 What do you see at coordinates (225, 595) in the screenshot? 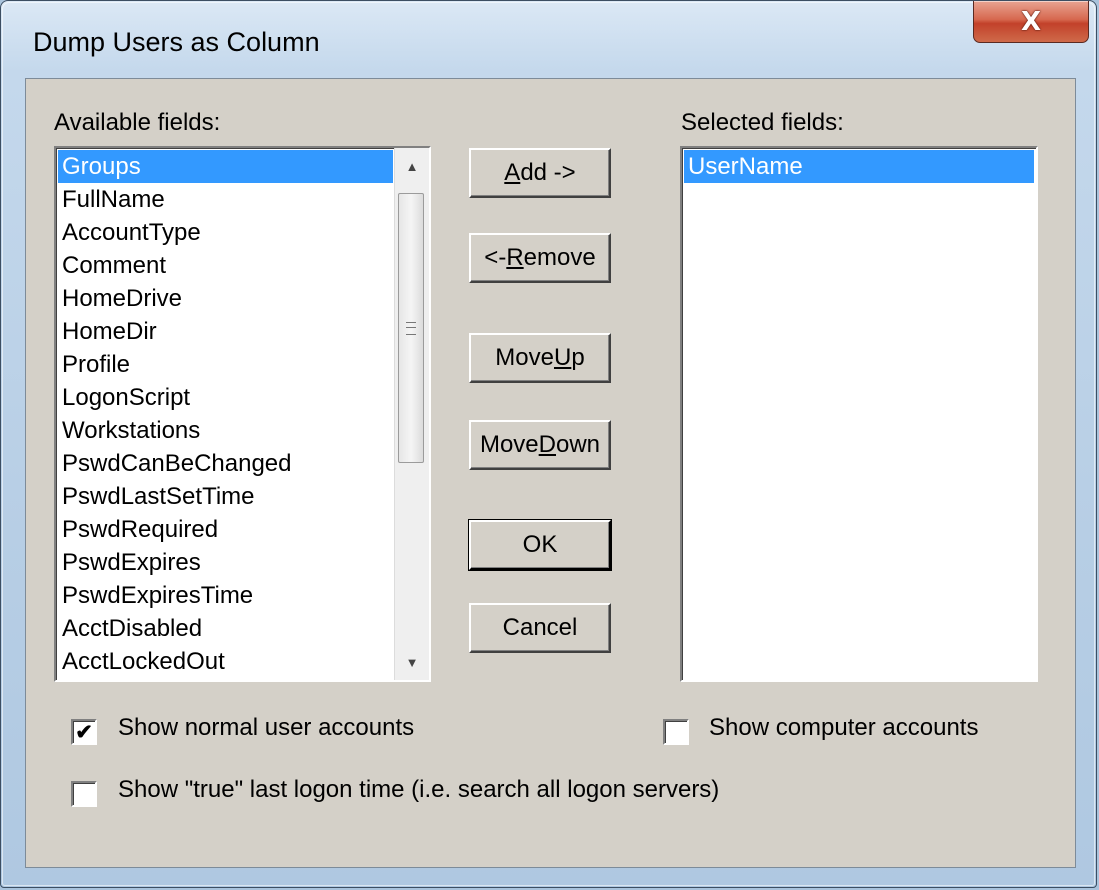
I see `available-list-item: PswdExpiresTime` at bounding box center [225, 595].